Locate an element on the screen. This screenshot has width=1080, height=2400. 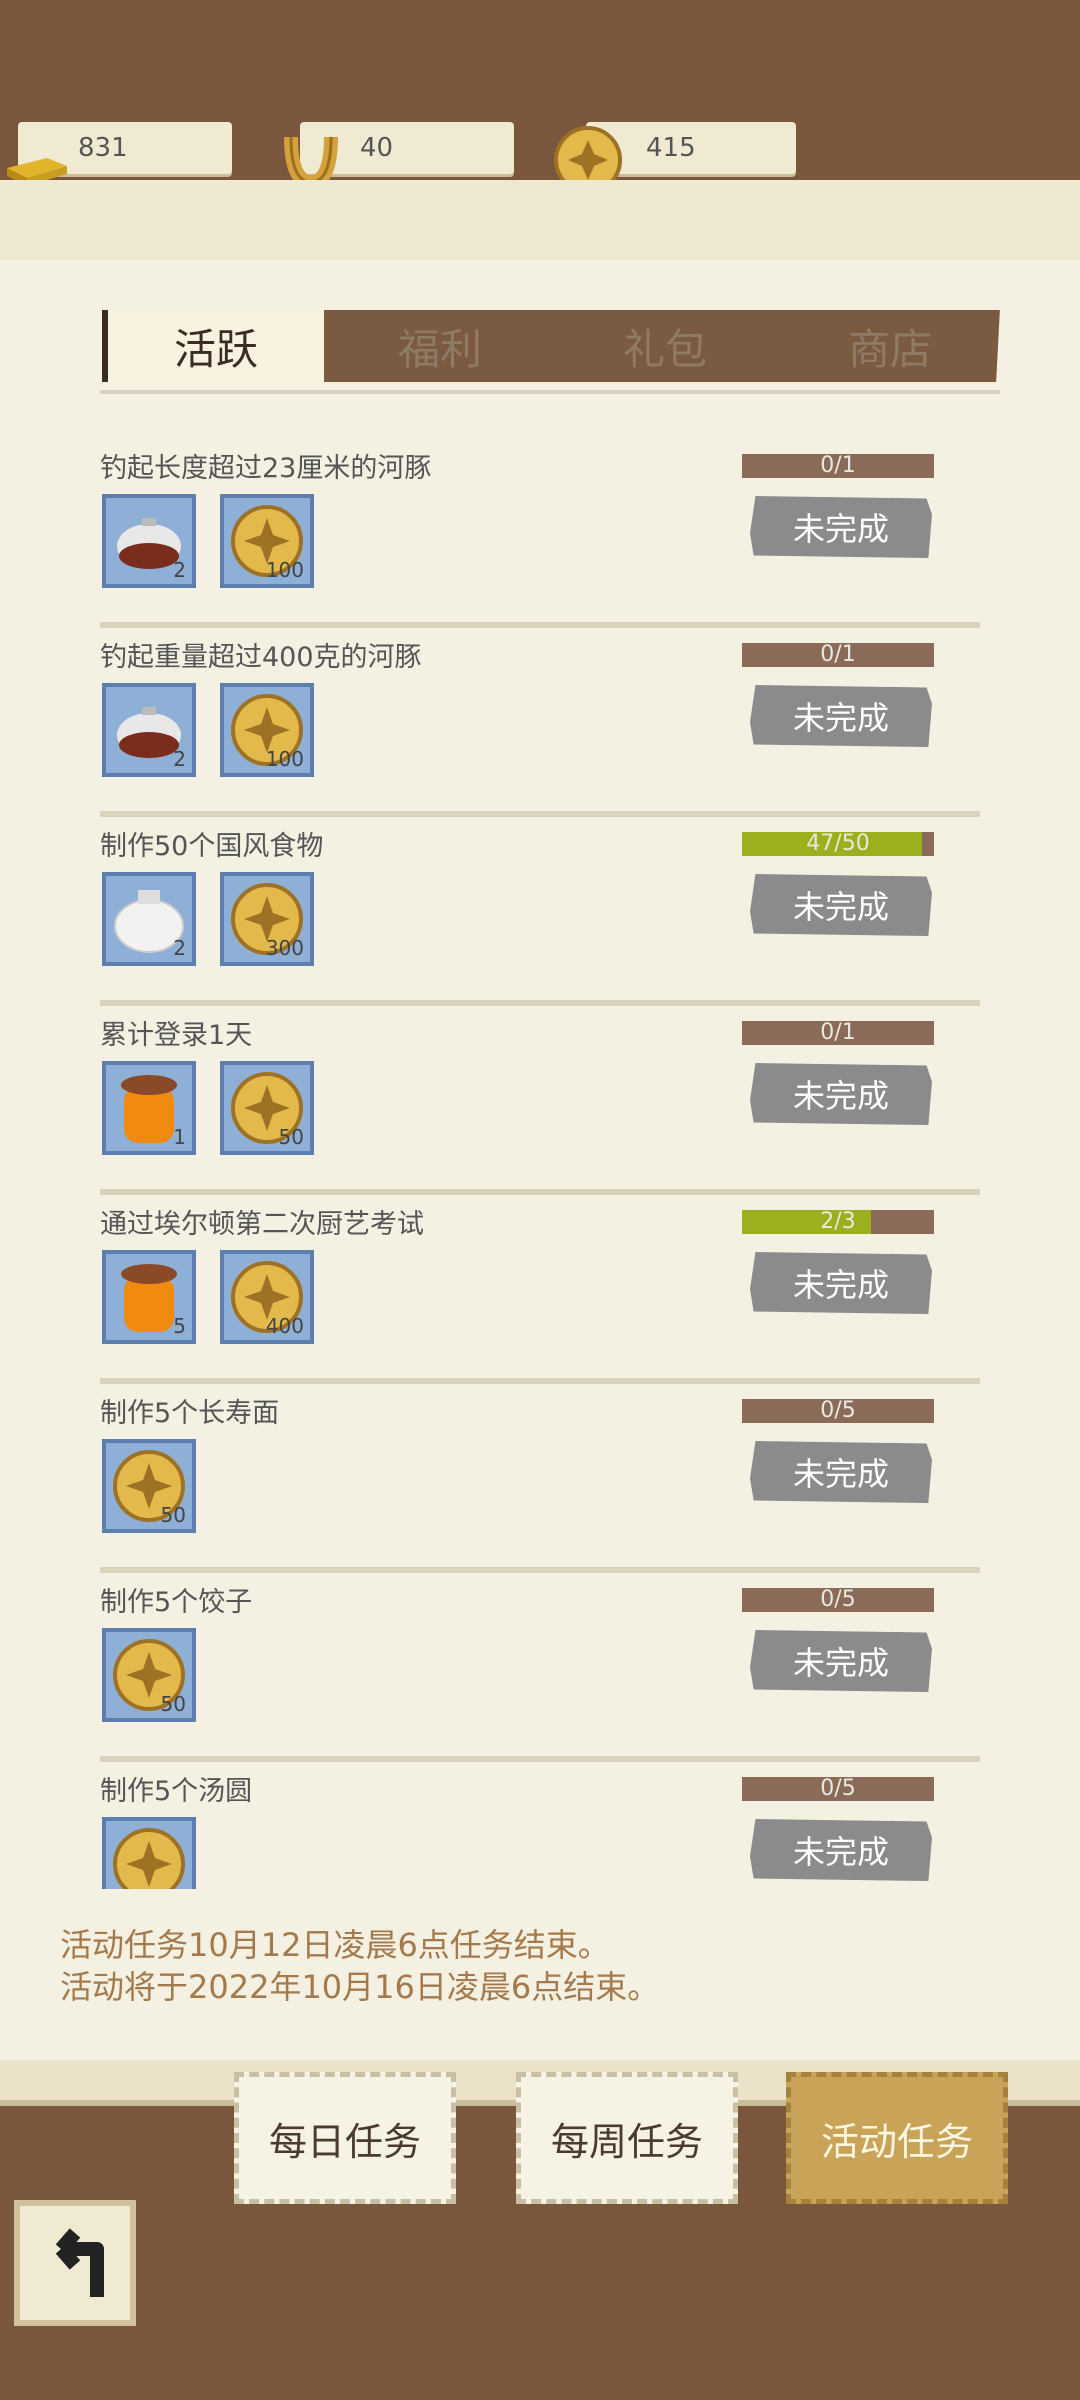
task-title: 累计登录1天 is located at coordinates (176, 1035).